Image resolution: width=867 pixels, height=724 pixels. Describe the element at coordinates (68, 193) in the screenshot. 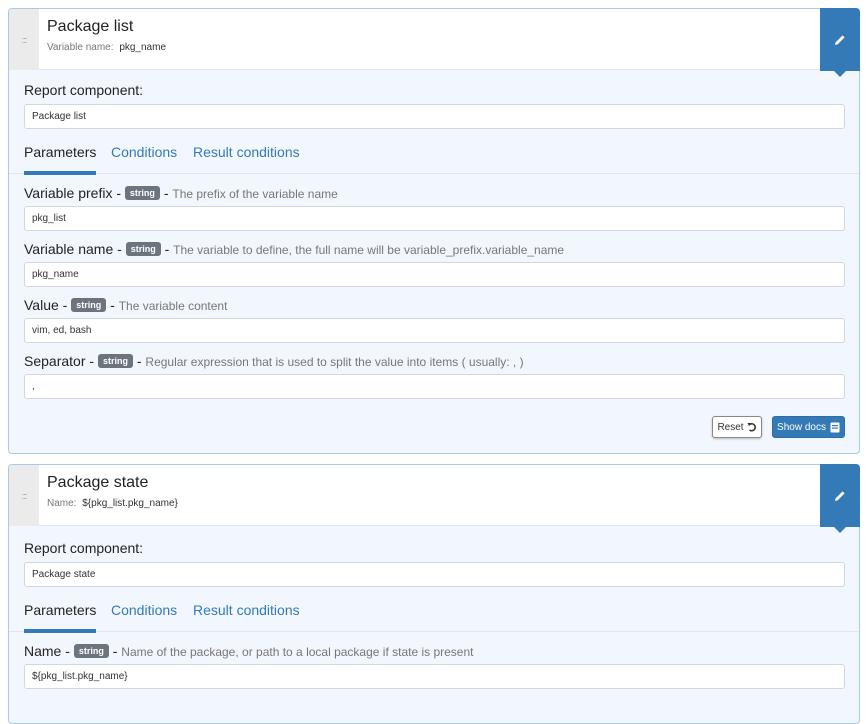

I see `param-name: Variable prefix` at that location.